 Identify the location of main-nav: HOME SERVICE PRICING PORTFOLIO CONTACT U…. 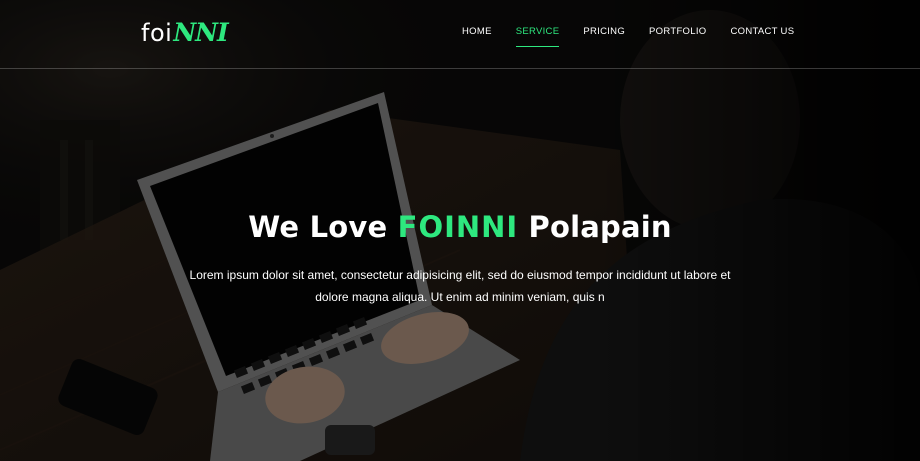
(640, 36).